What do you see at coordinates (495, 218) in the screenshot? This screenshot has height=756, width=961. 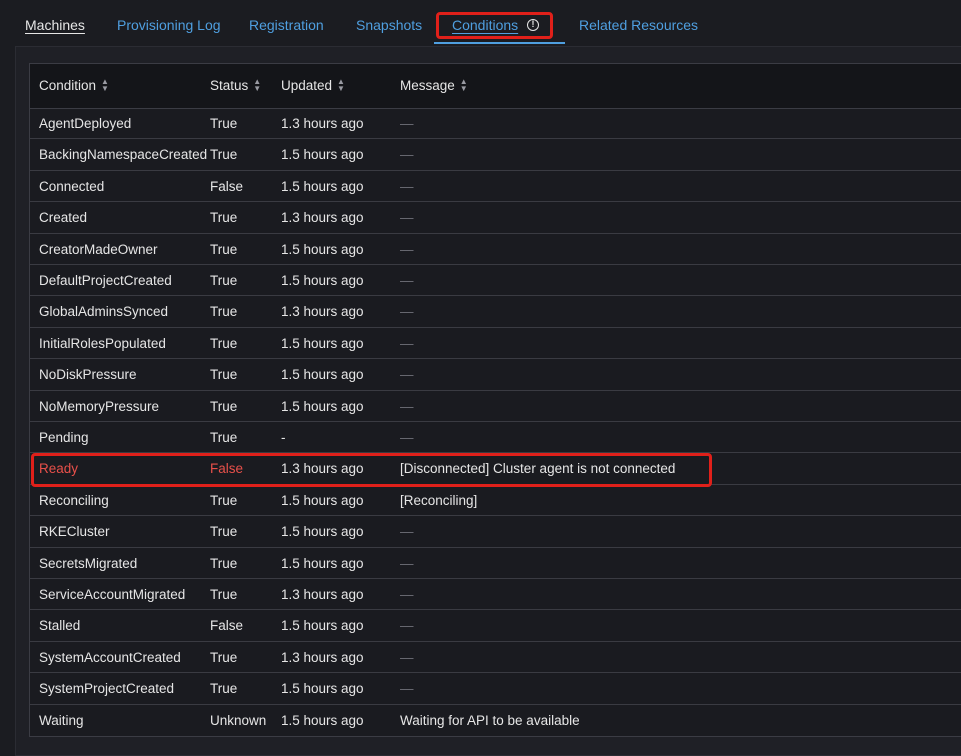 I see `table-row: Created True 1.3 hours ago —` at bounding box center [495, 218].